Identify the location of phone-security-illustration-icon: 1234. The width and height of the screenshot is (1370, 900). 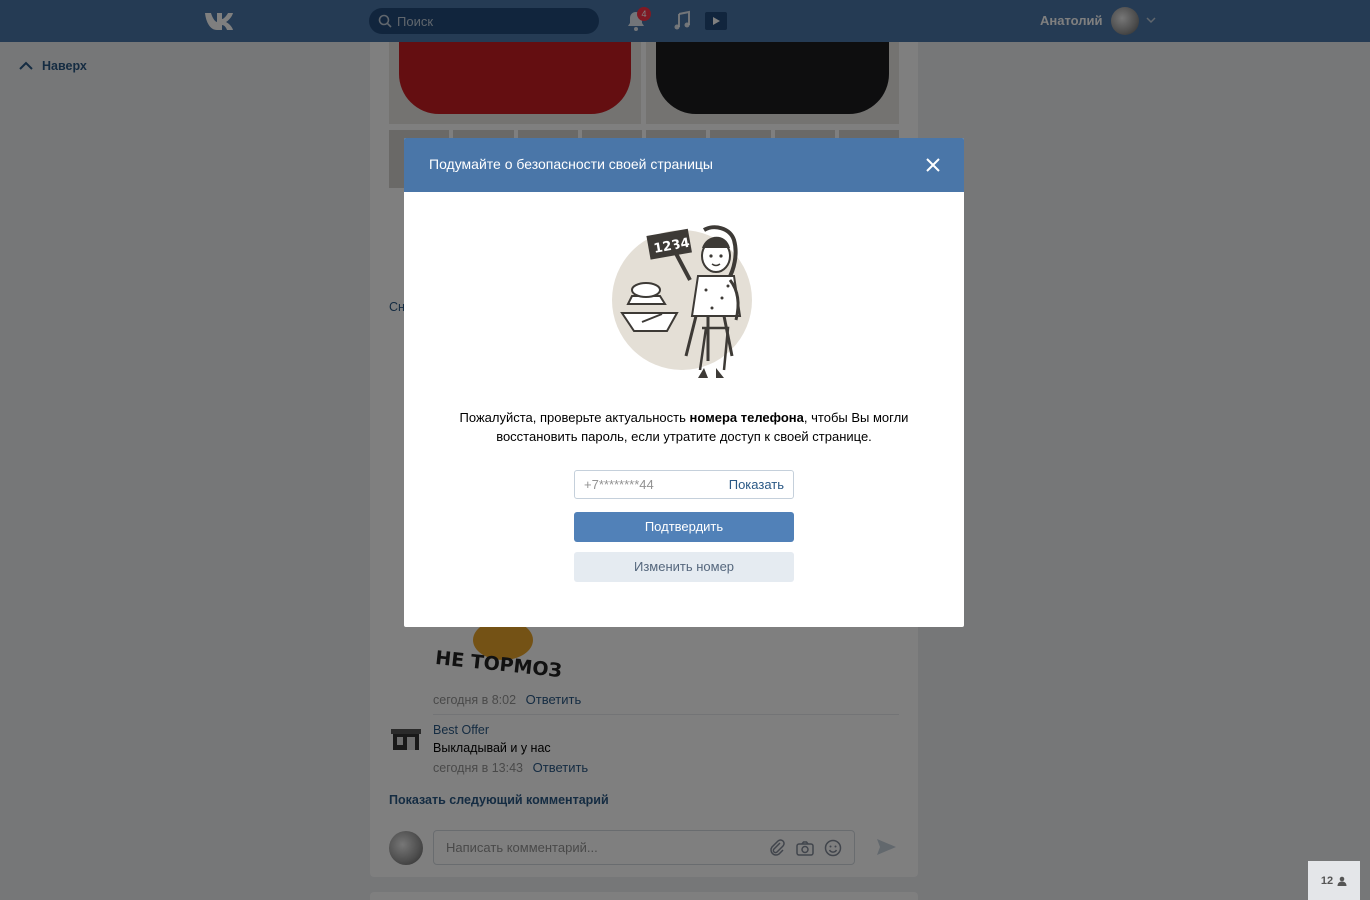
(682, 301).